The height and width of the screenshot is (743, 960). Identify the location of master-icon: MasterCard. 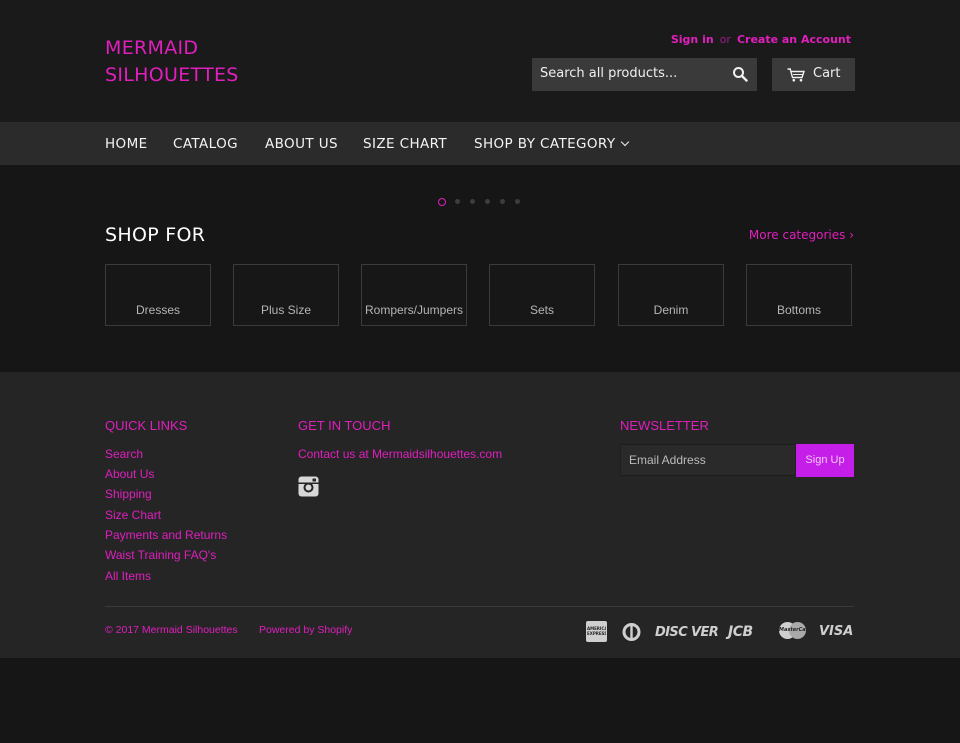
(792, 631).